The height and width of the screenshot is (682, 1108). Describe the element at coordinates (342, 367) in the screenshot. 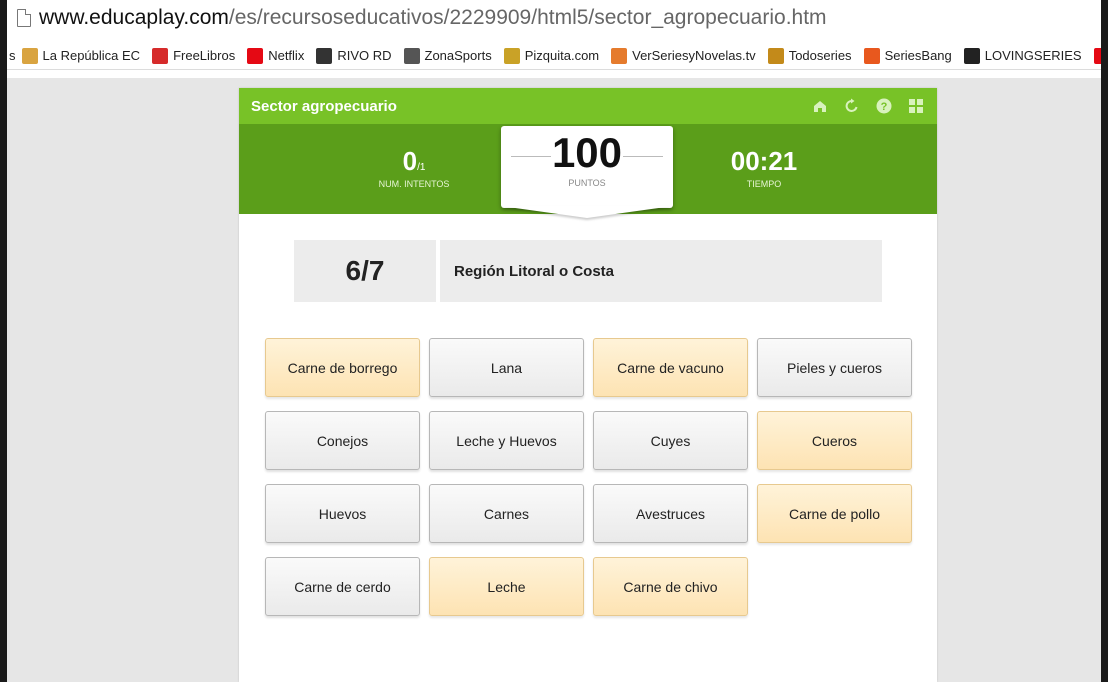

I see `answer-option-button: Carne de borrego` at that location.